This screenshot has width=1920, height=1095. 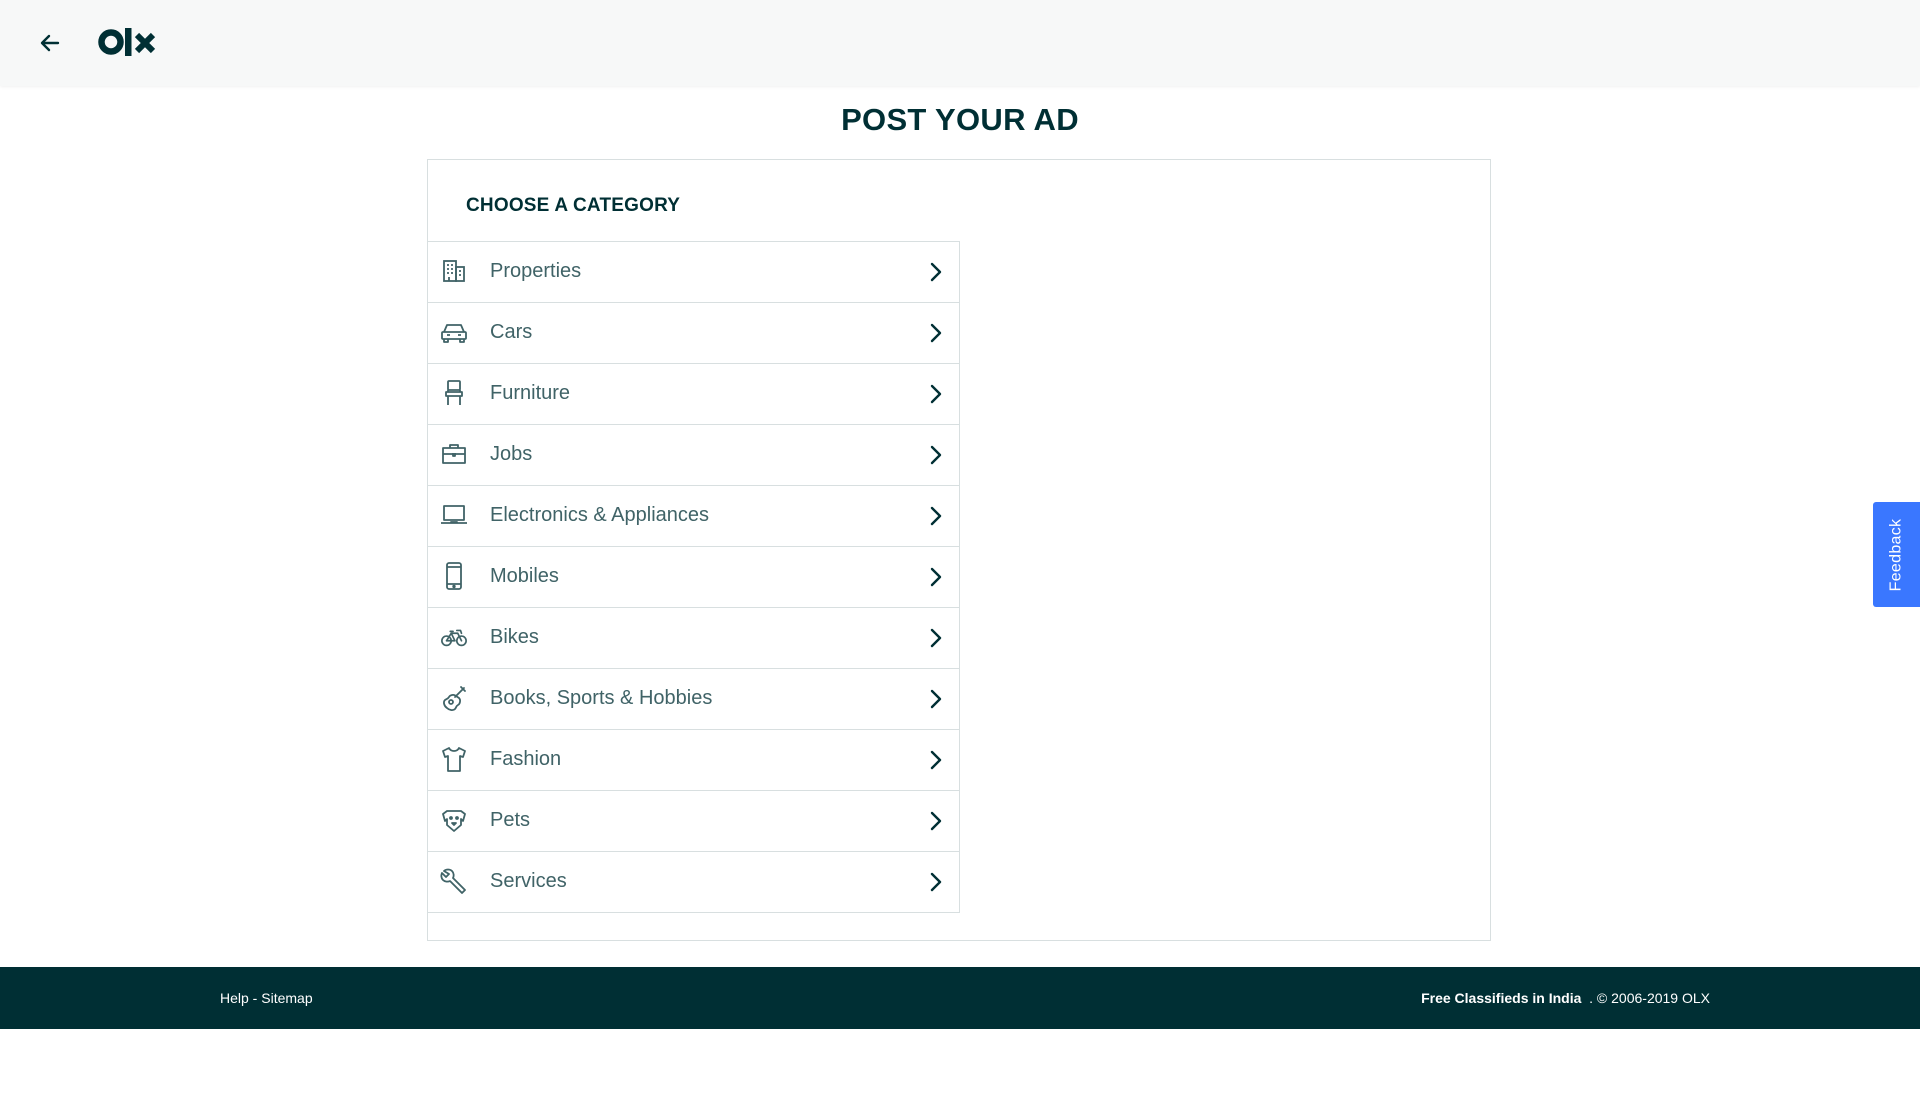 I want to click on footer-links: Help - Sitemap, so click(x=266, y=998).